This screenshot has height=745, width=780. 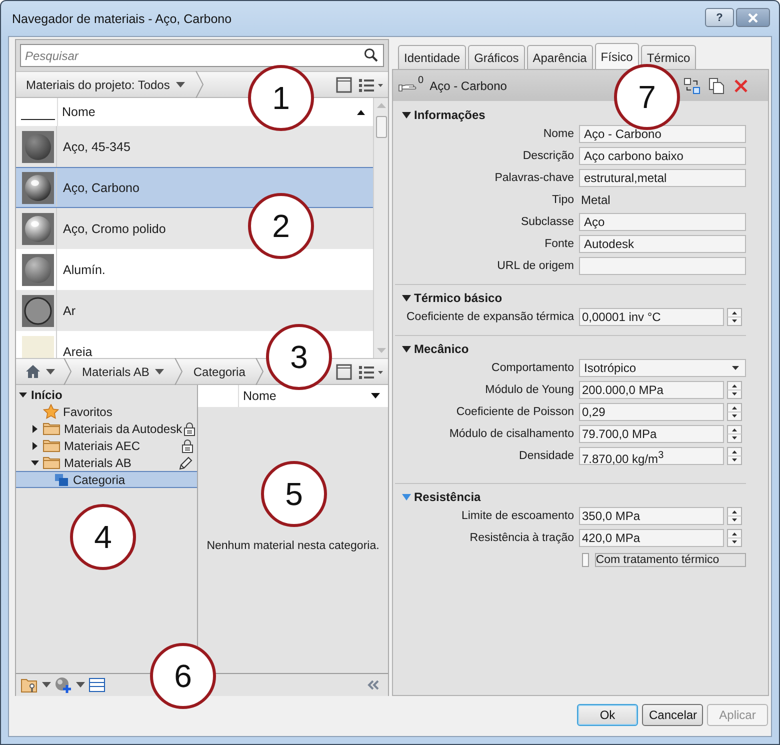 What do you see at coordinates (670, 560) in the screenshot?
I see `checkbox-label: Com tratamento térmico` at bounding box center [670, 560].